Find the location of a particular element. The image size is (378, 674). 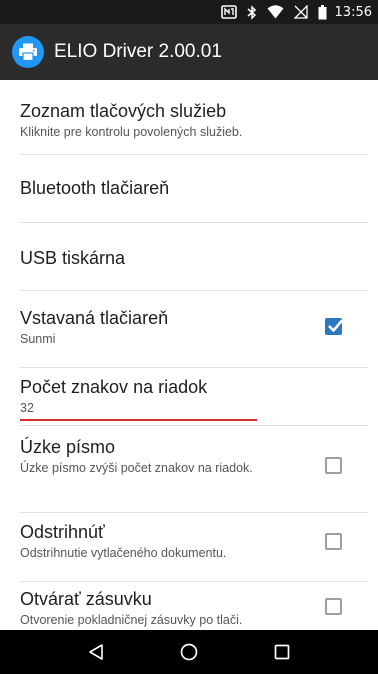

edit-underline is located at coordinates (138, 420).